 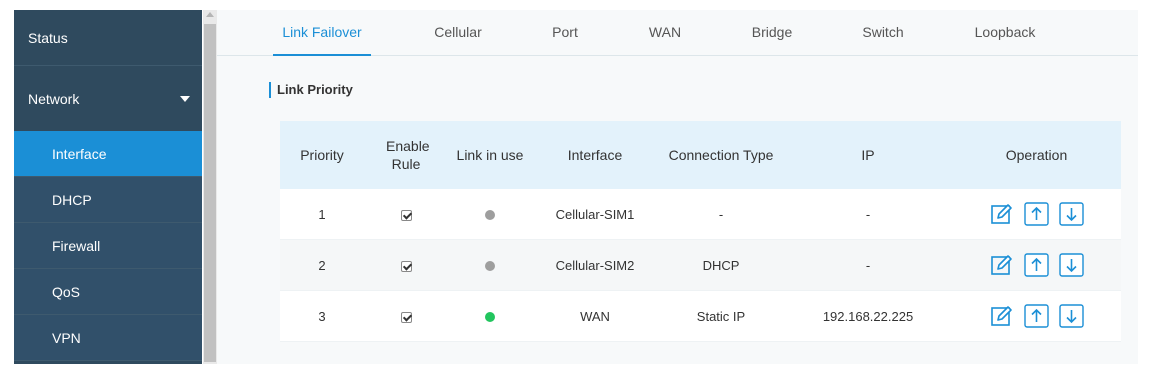 I want to click on sidebar-item-network: Network, so click(x=108, y=98).